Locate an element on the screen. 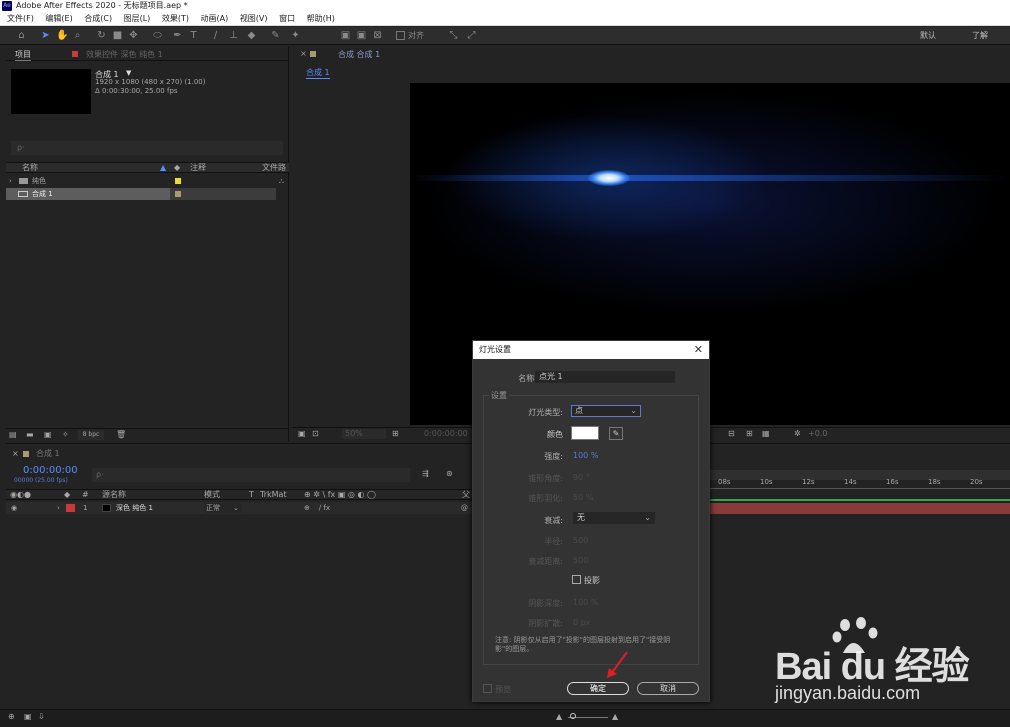 The width and height of the screenshot is (1010, 727). col-comment: 注释 is located at coordinates (198, 168).